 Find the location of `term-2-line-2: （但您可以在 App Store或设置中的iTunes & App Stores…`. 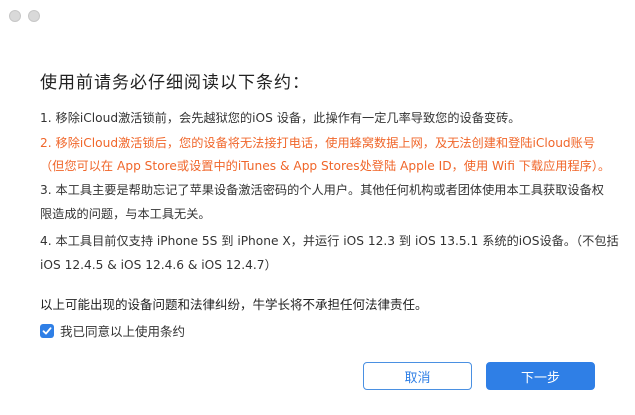

term-2-line-2: （但您可以在 App Store或设置中的iTunes & App Stores… is located at coordinates (325, 166).